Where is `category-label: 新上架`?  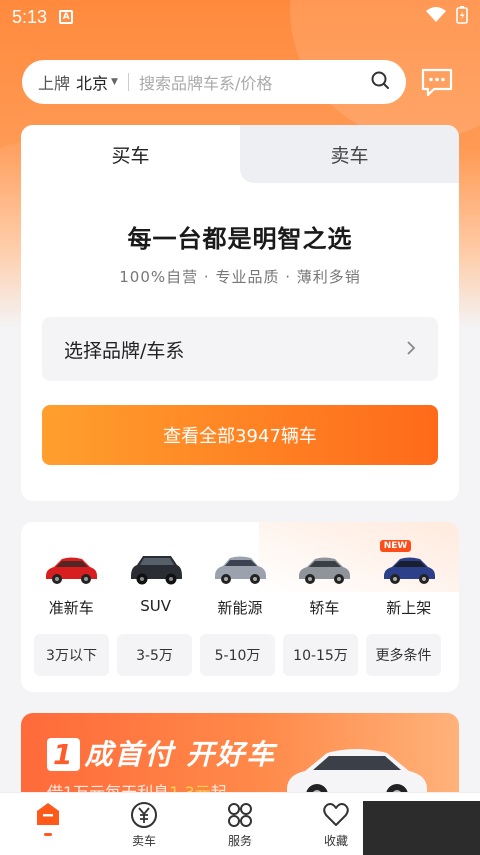
category-label: 新上架 is located at coordinates (409, 608).